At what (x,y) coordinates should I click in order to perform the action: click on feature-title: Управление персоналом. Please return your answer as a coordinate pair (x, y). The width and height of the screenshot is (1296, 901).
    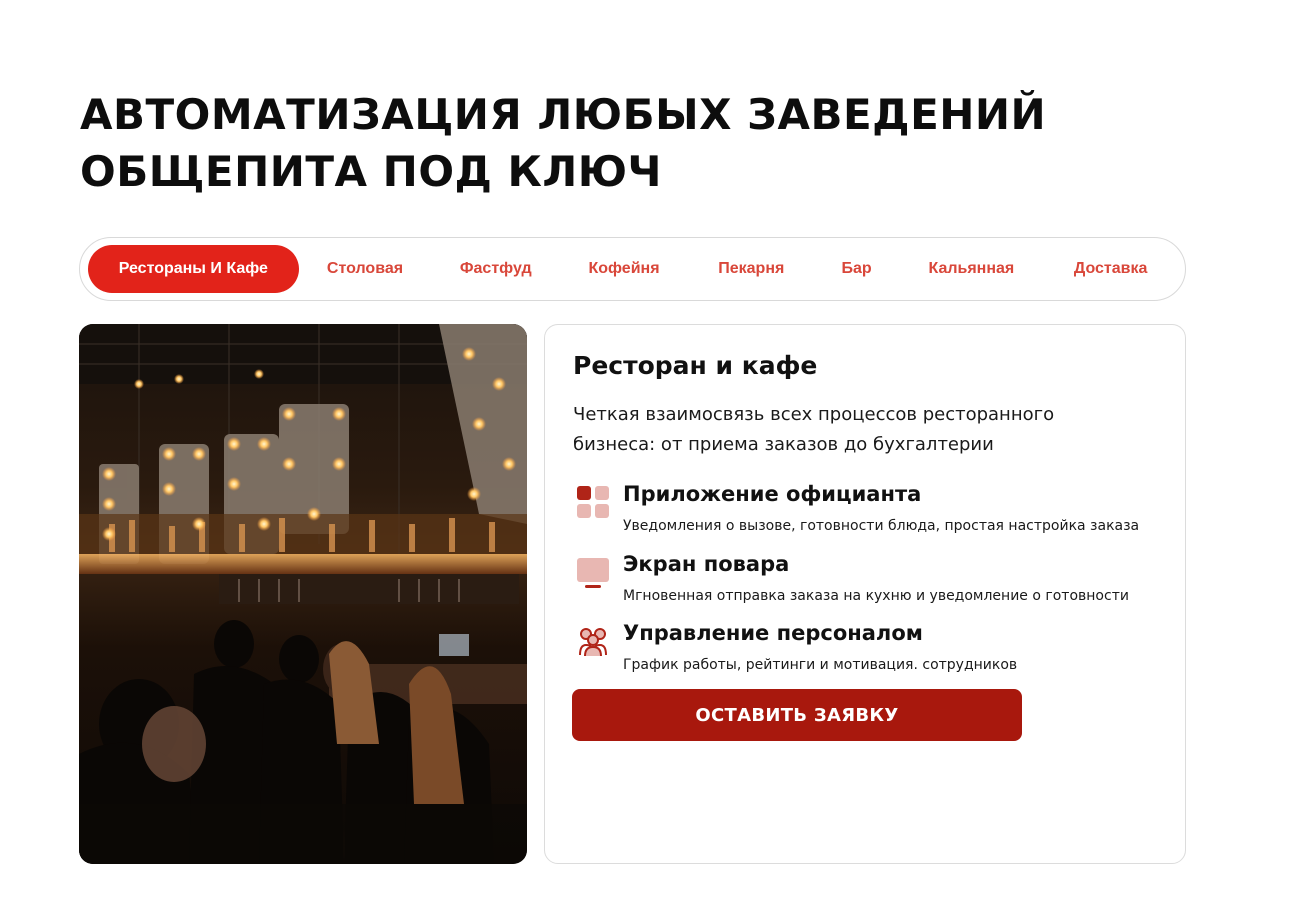
    Looking at the image, I should click on (773, 633).